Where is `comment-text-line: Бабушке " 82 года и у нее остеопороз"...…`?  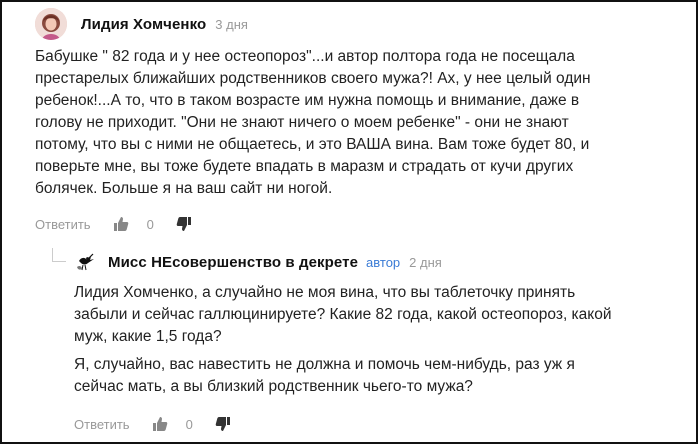
comment-text-line: Бабушке " 82 года и у нее остеопороз"...… is located at coordinates (305, 56).